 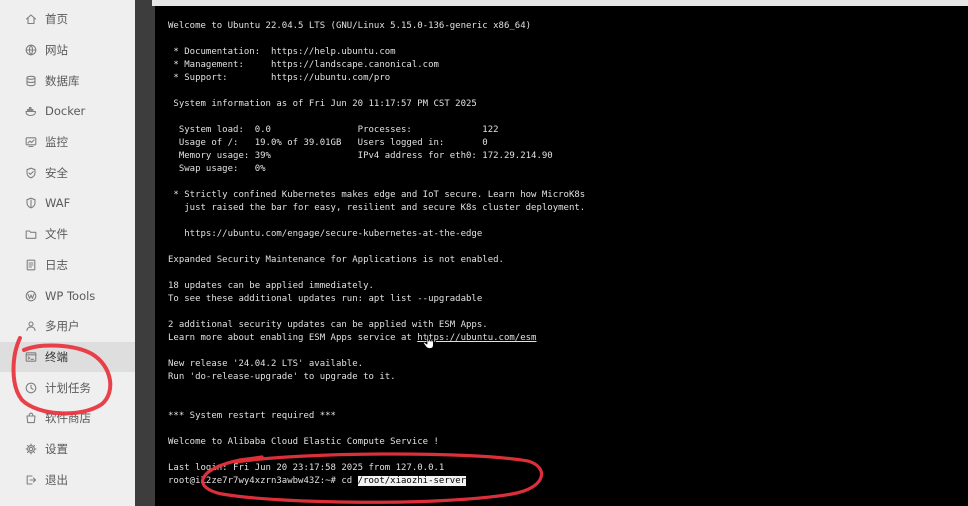 I want to click on sidebar-item-cron: 计划任务, so click(x=67, y=387).